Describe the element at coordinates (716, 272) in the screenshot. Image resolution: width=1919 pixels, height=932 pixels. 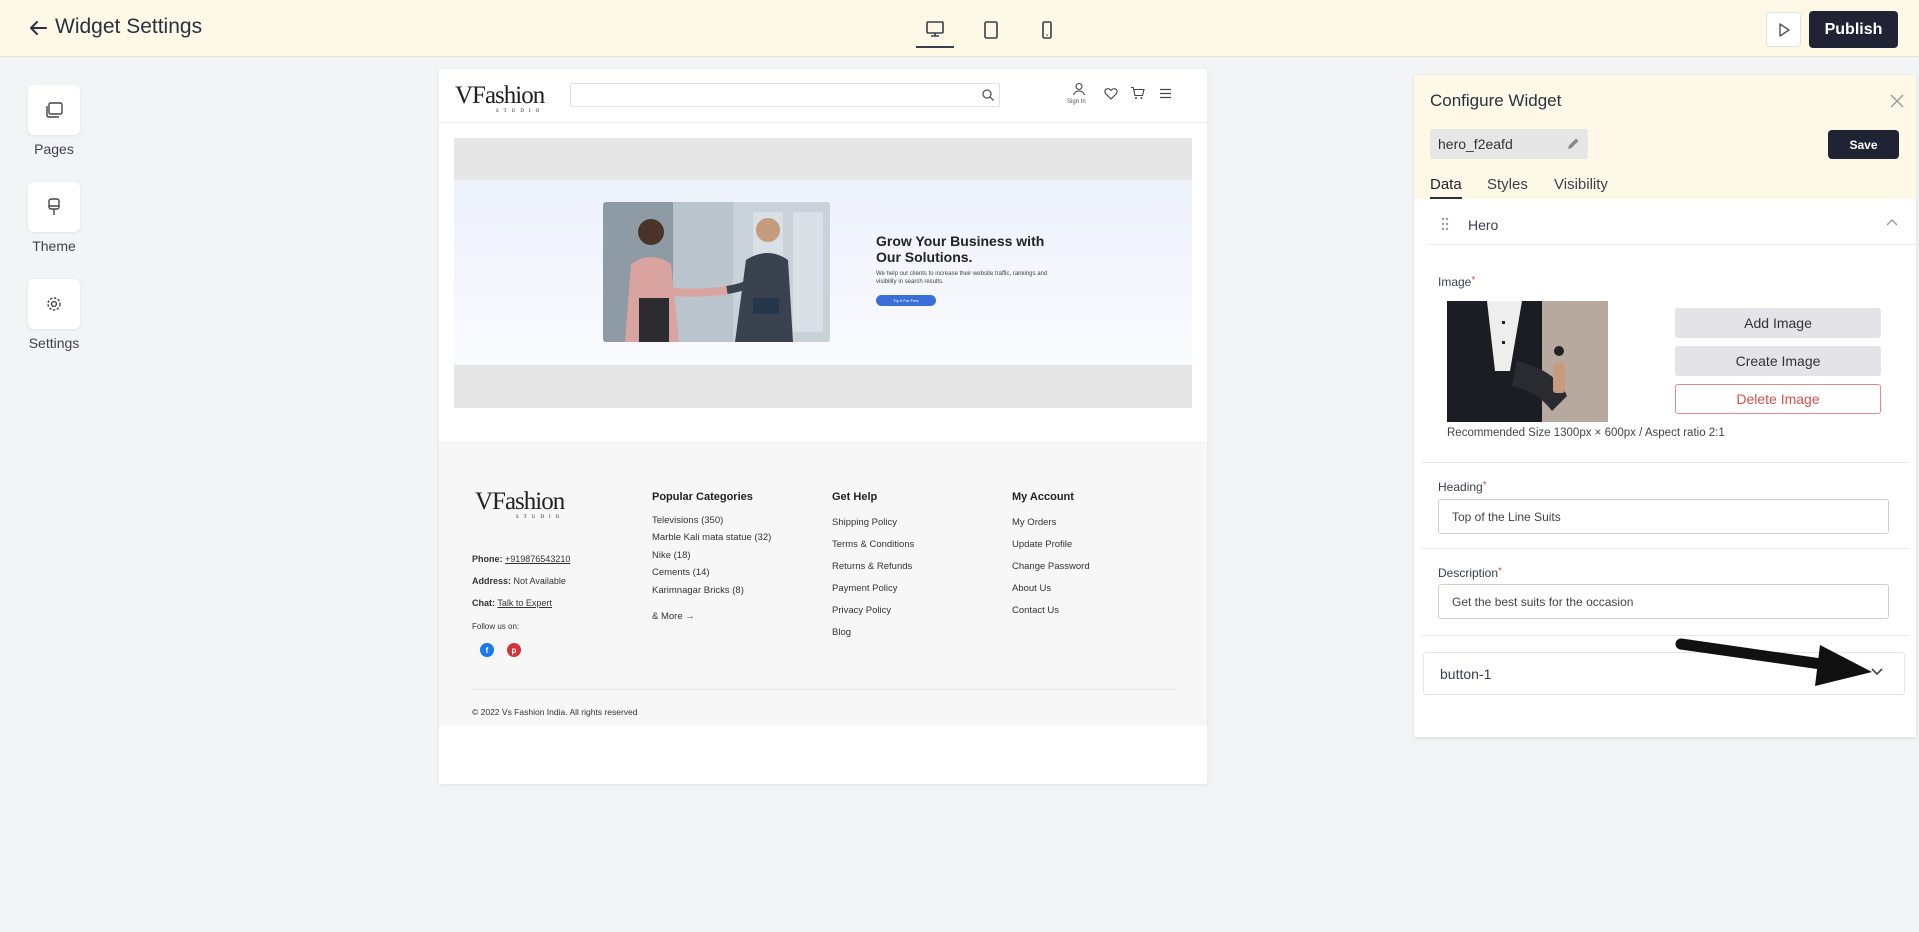
I see `hero-image` at that location.